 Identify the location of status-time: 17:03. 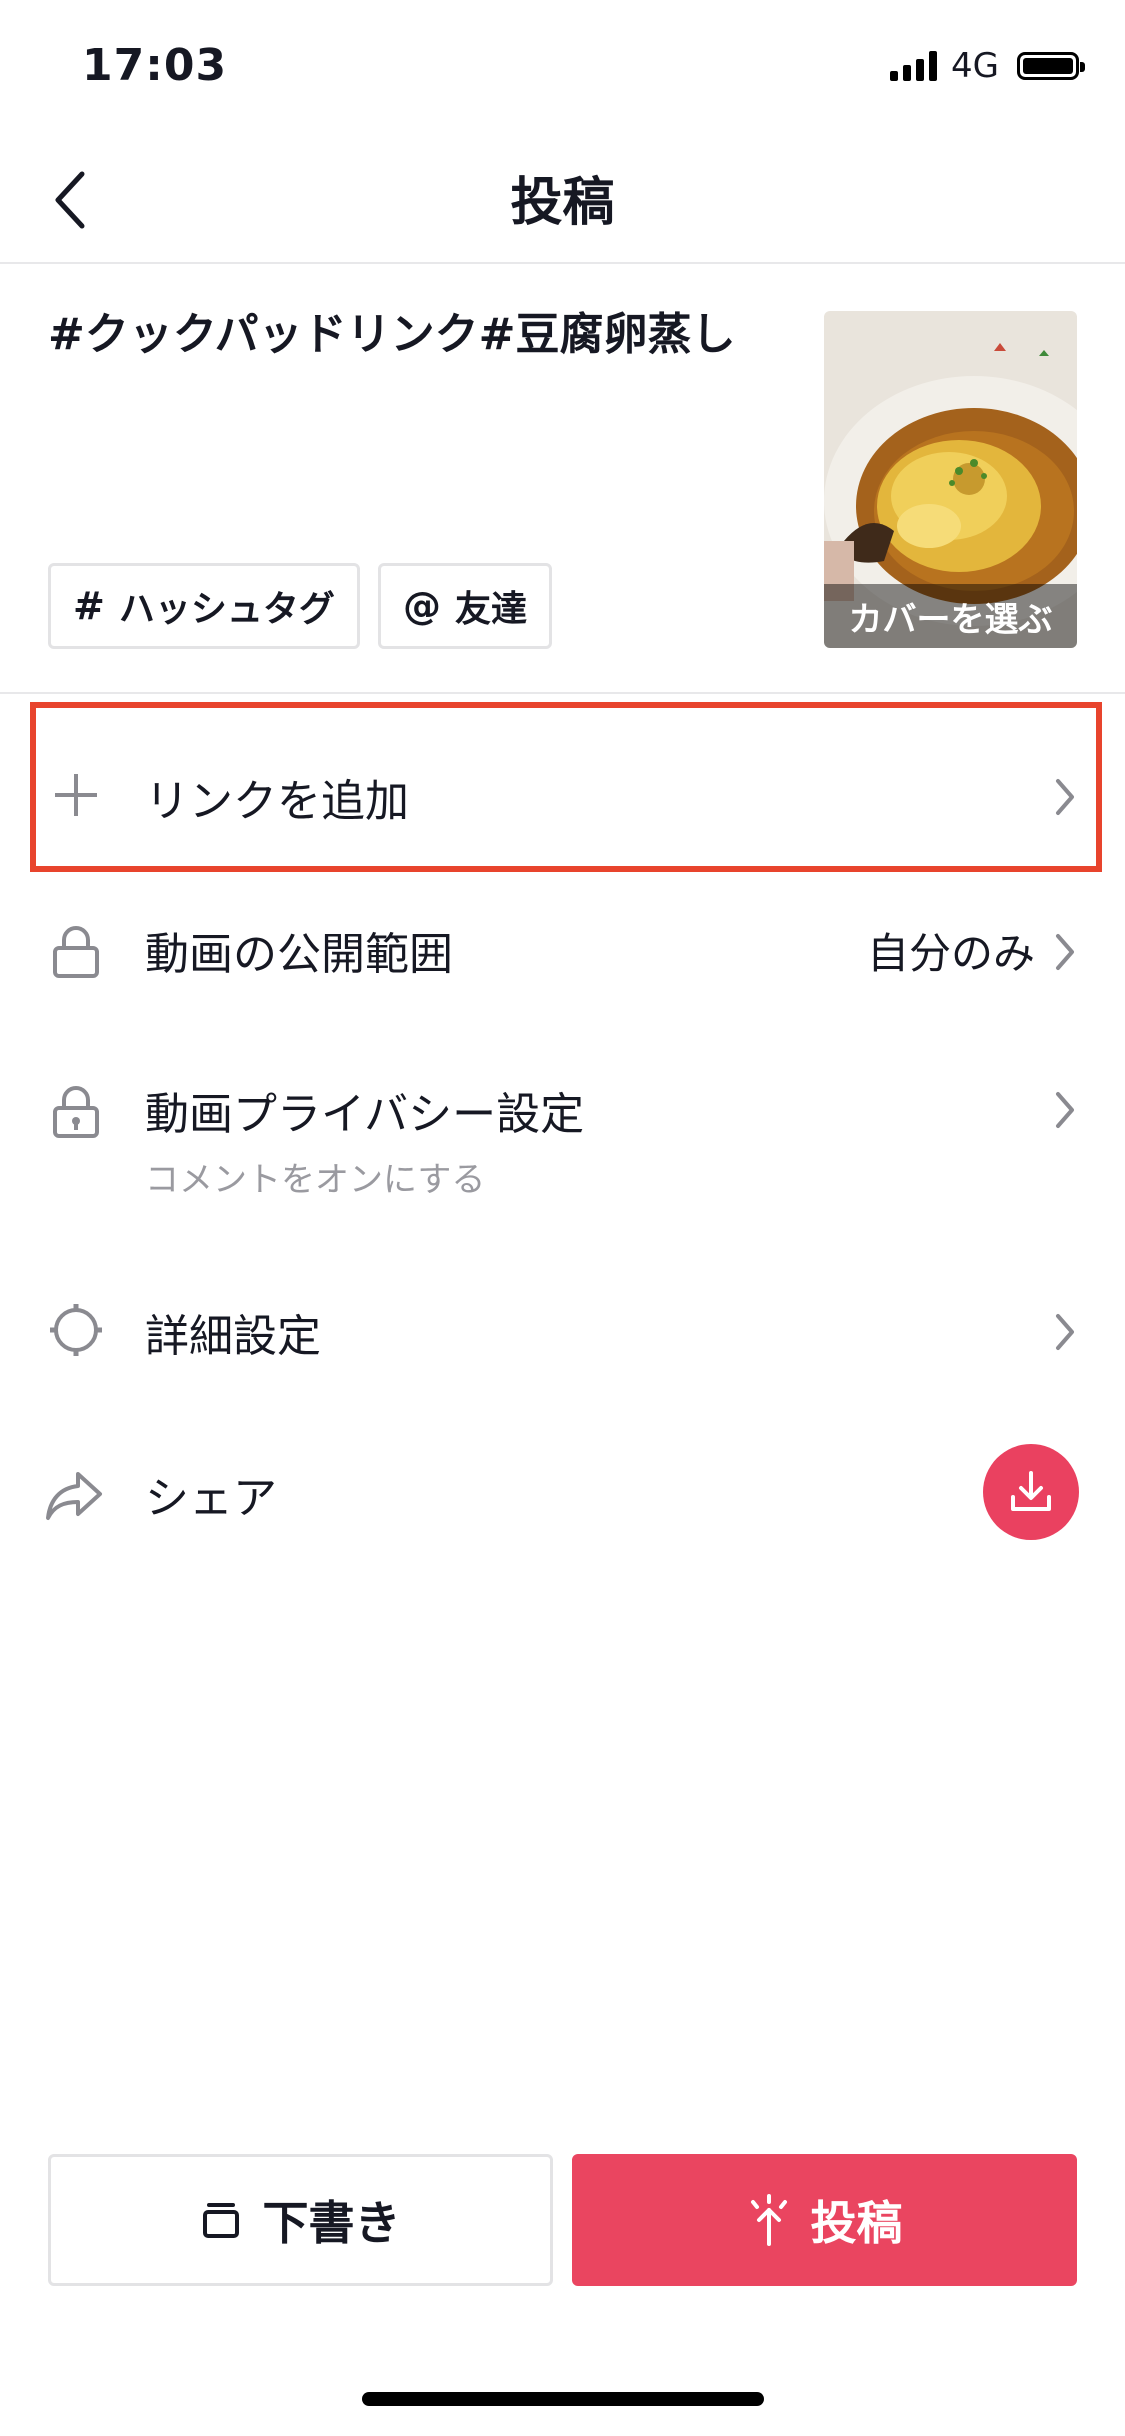
(155, 65).